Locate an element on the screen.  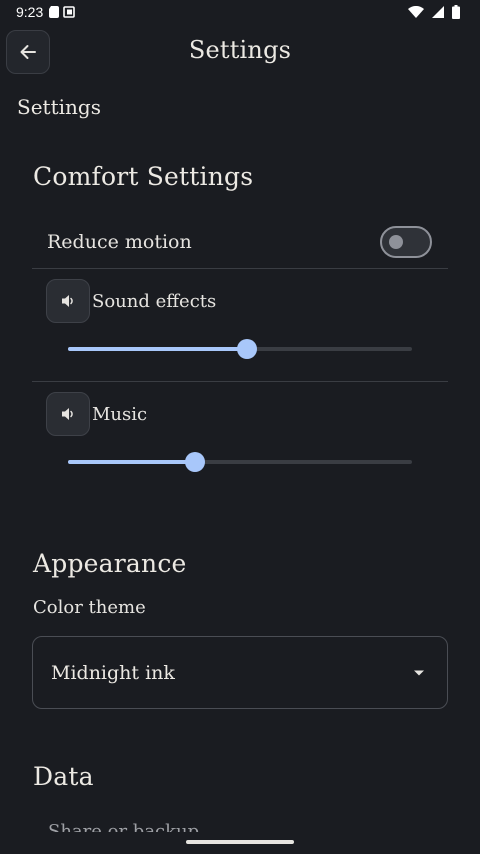
music-header: Music is located at coordinates (96, 414).